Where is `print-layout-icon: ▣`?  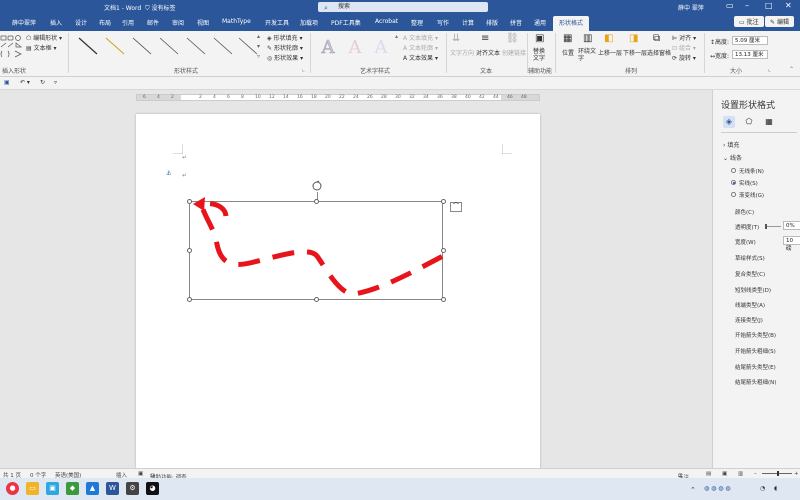
print-layout-icon: ▣ is located at coordinates (724, 474).